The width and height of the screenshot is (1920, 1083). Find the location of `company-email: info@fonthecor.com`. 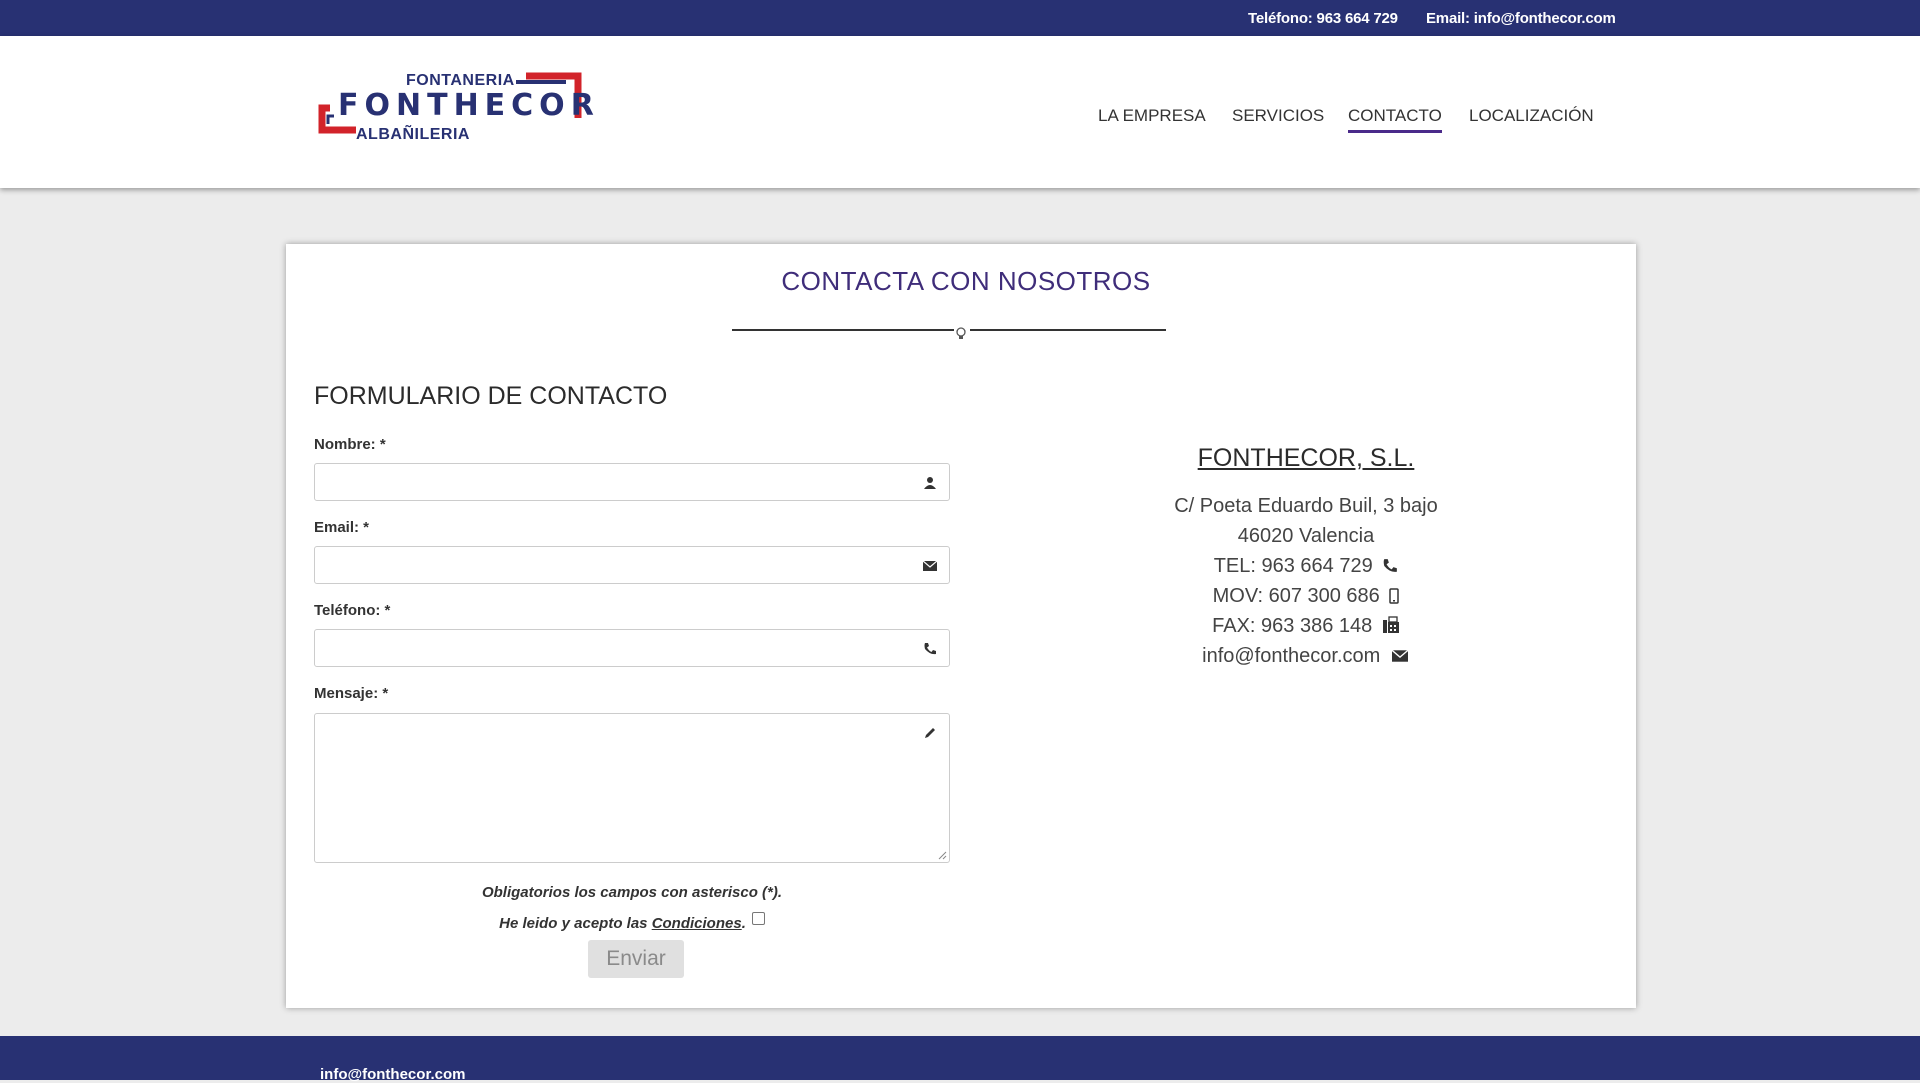

company-email: info@fonthecor.com is located at coordinates (1291, 656).